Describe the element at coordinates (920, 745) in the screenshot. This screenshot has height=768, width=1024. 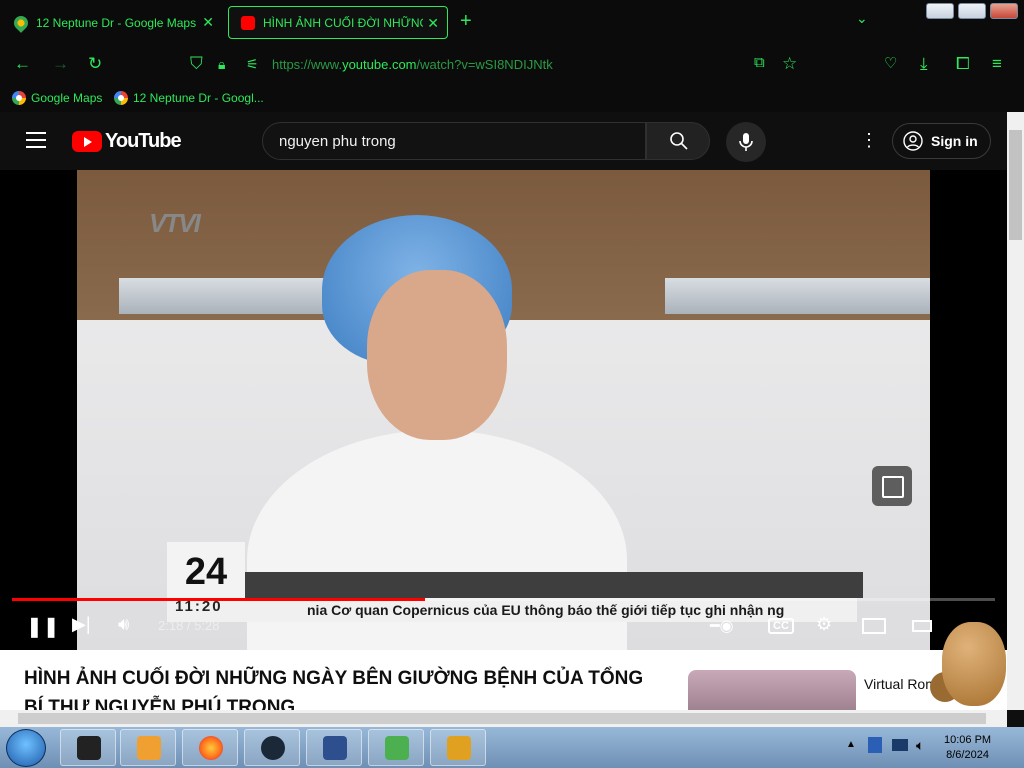
I see `speaker-icon: 🔈︎` at that location.